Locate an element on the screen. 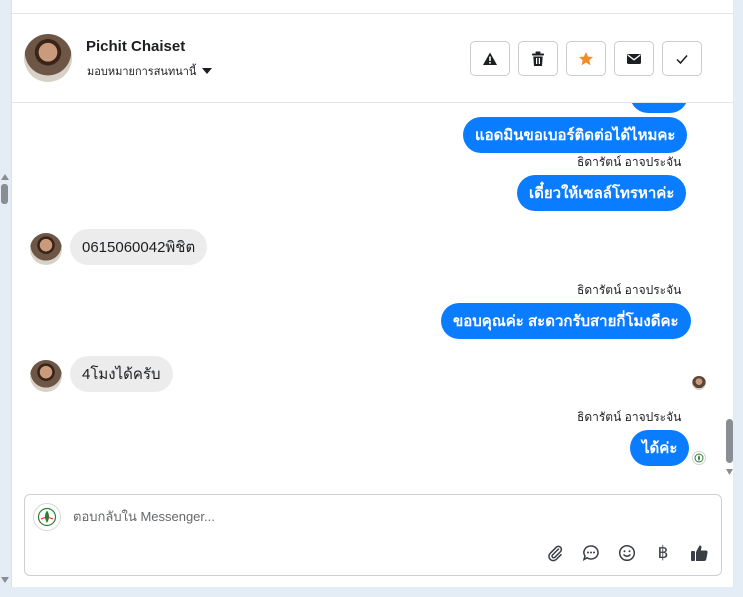 This screenshot has height=597, width=743. reply-input is located at coordinates (373, 516).